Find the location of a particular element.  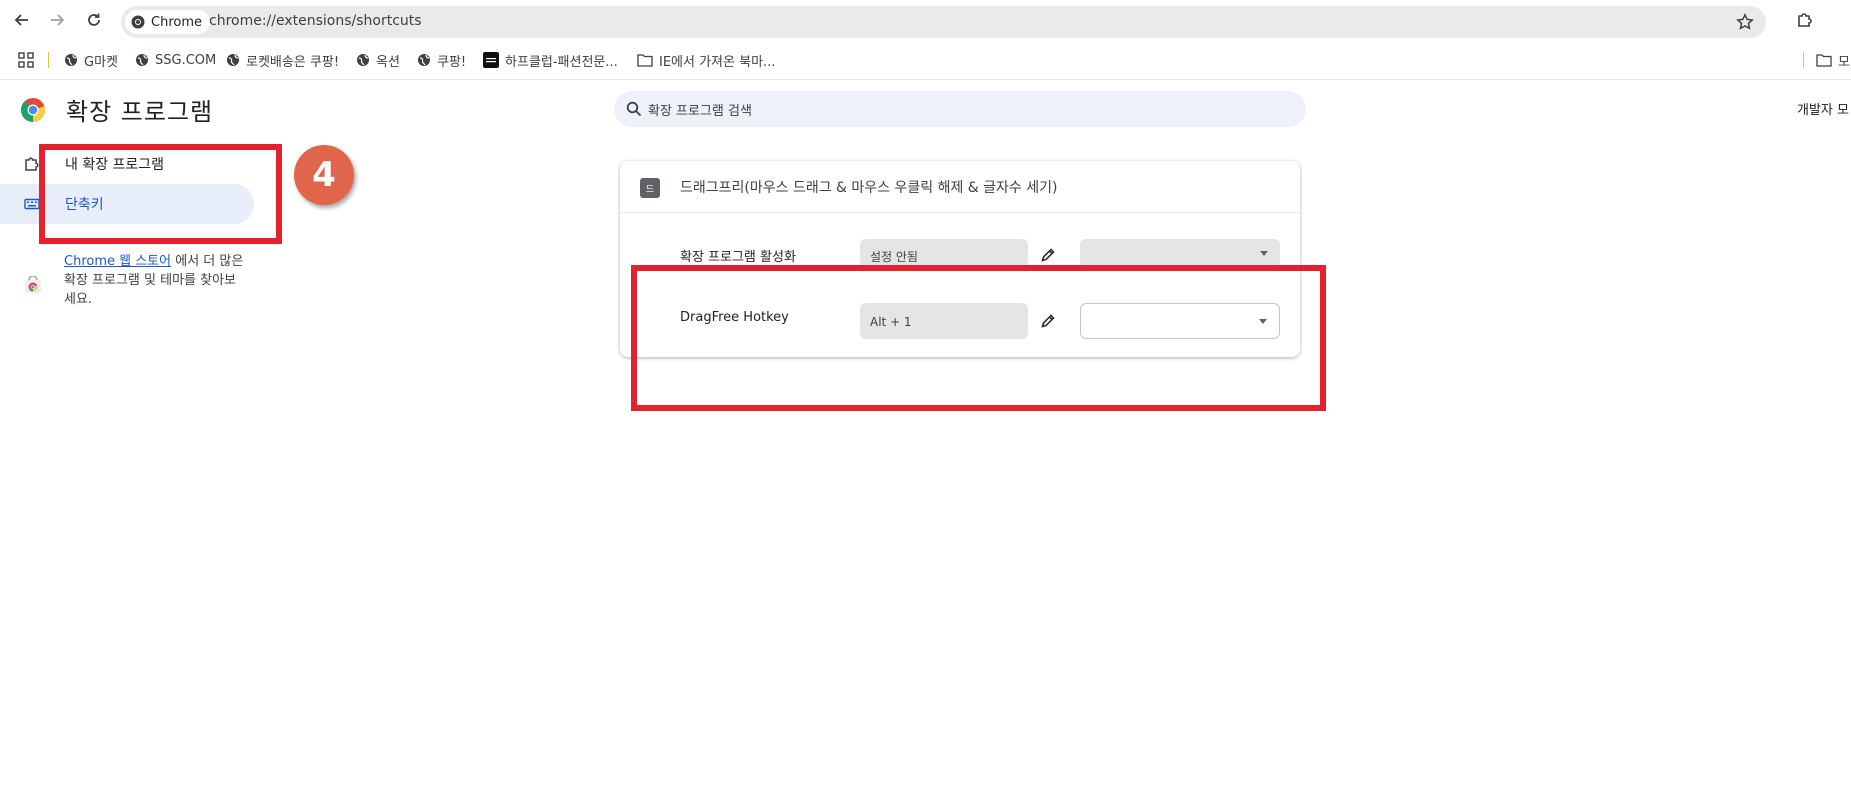

bookmark-label: SSG.COM is located at coordinates (186, 60).